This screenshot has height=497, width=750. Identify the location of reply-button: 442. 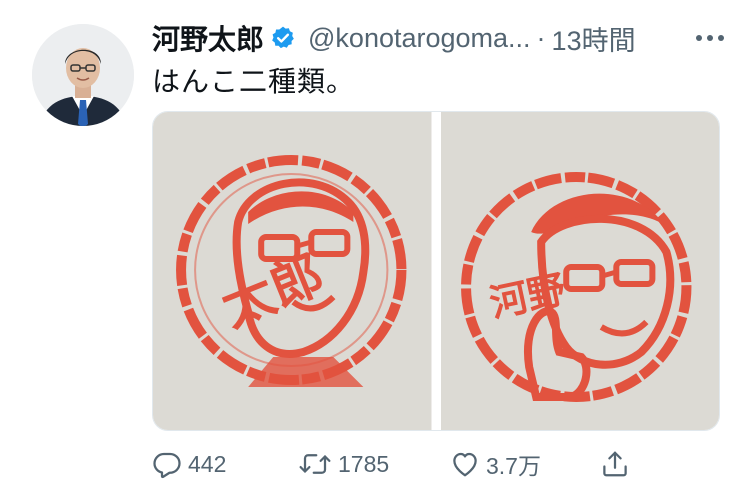
(225, 464).